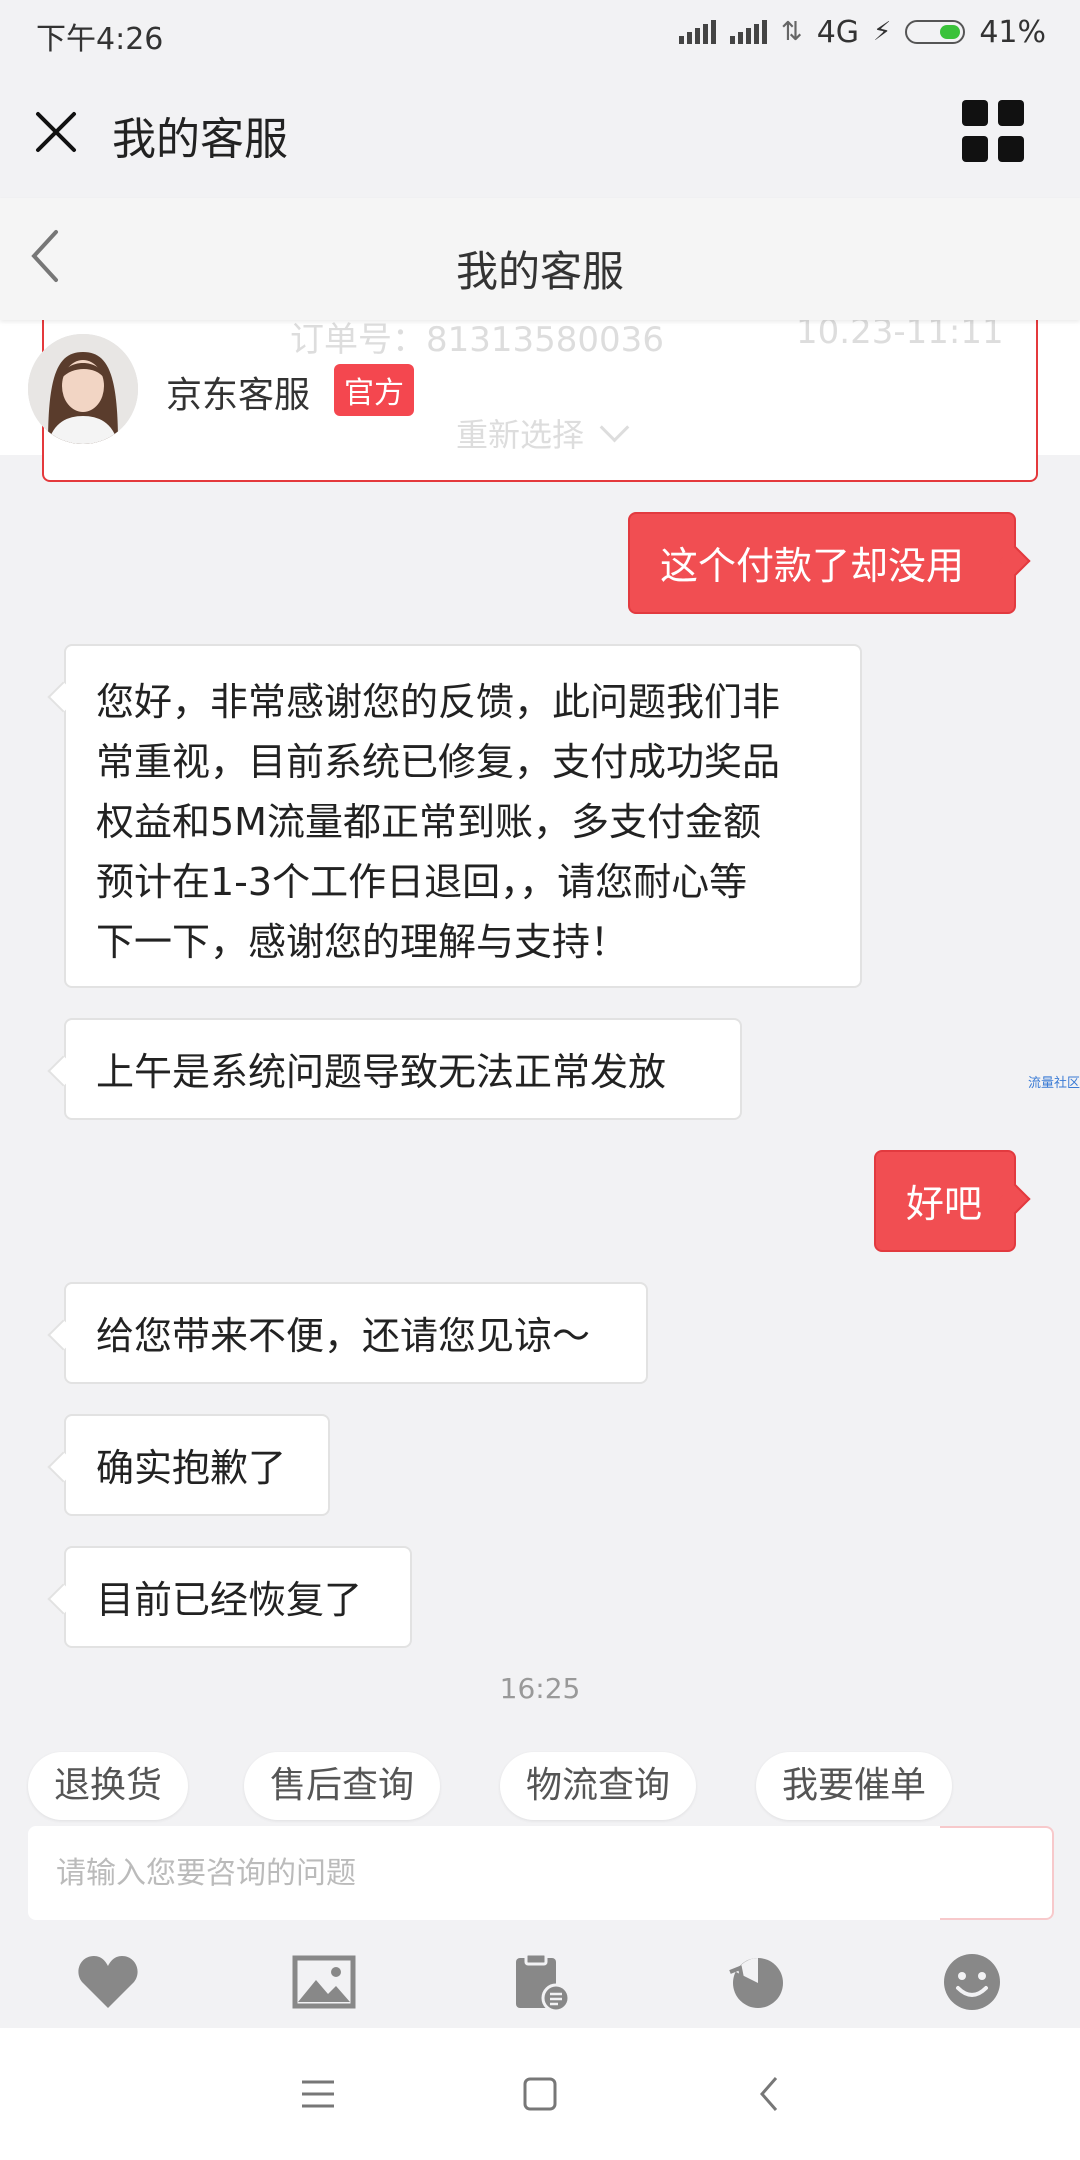 The image size is (1080, 2160). I want to click on reselect-label: 重新选择, so click(520, 435).